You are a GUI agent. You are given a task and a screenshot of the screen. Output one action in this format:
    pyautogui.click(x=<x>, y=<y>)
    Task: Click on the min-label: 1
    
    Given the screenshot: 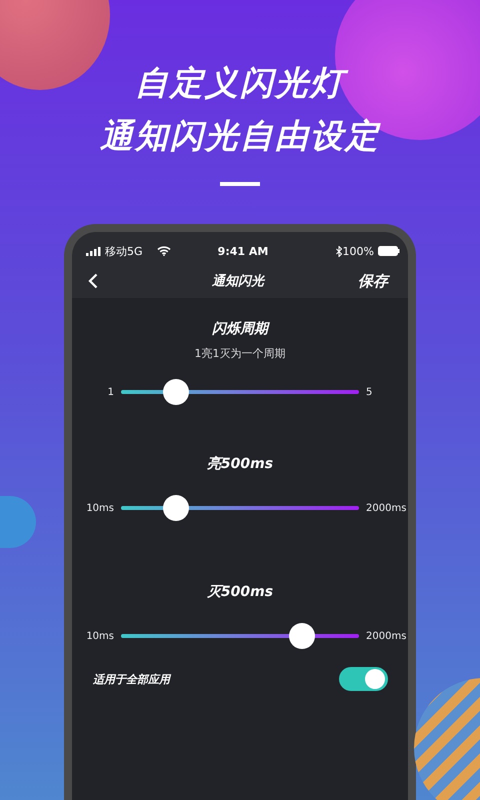 What is the action you would take?
    pyautogui.click(x=110, y=392)
    